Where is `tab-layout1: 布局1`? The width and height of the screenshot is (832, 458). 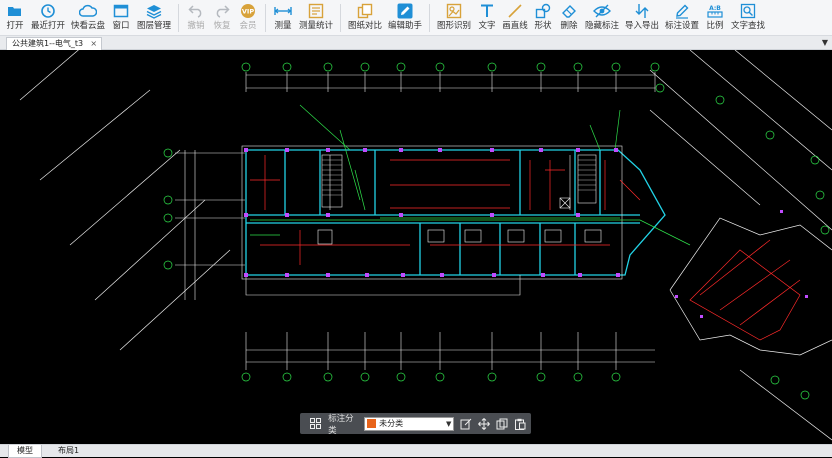 tab-layout1: 布局1 is located at coordinates (68, 451).